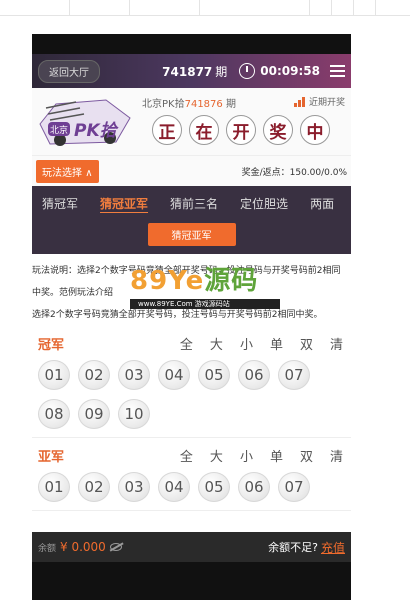 This screenshot has width=410, height=600. Describe the element at coordinates (191, 234) in the screenshot. I see `subtab-button: 猜冠亚军` at that location.